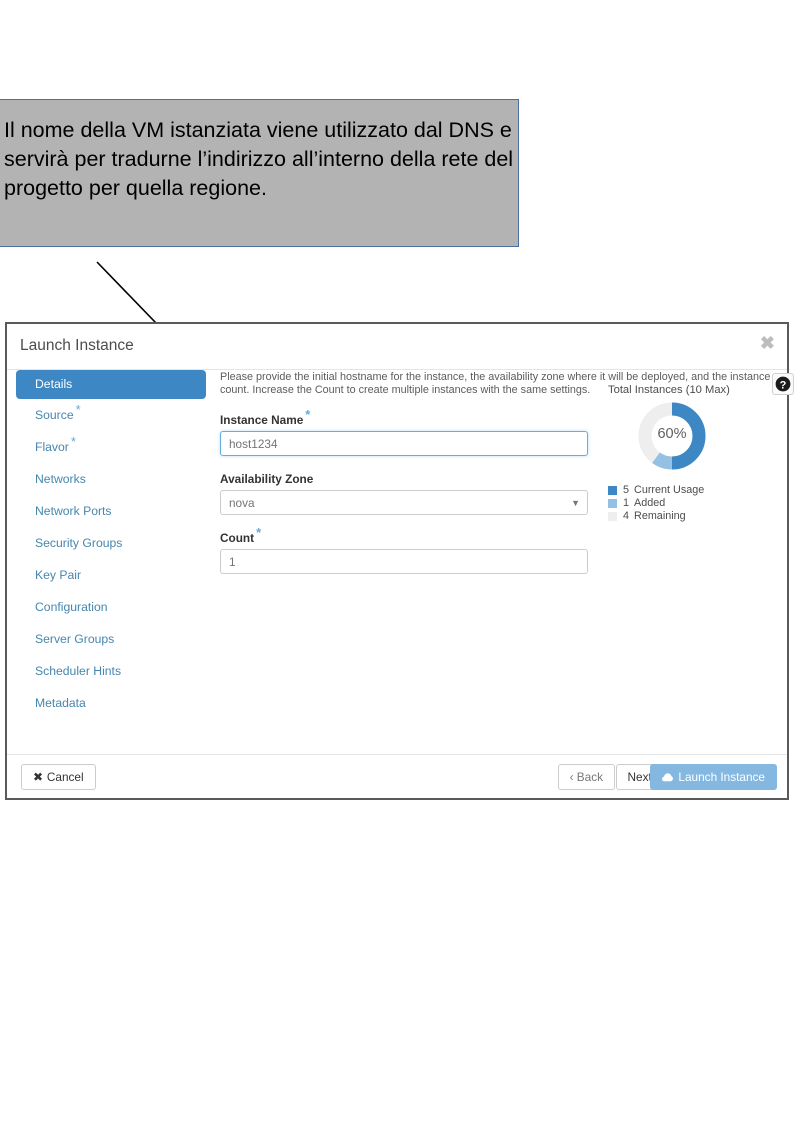 The width and height of the screenshot is (794, 1123). I want to click on close-x-icon: ✖, so click(38, 777).